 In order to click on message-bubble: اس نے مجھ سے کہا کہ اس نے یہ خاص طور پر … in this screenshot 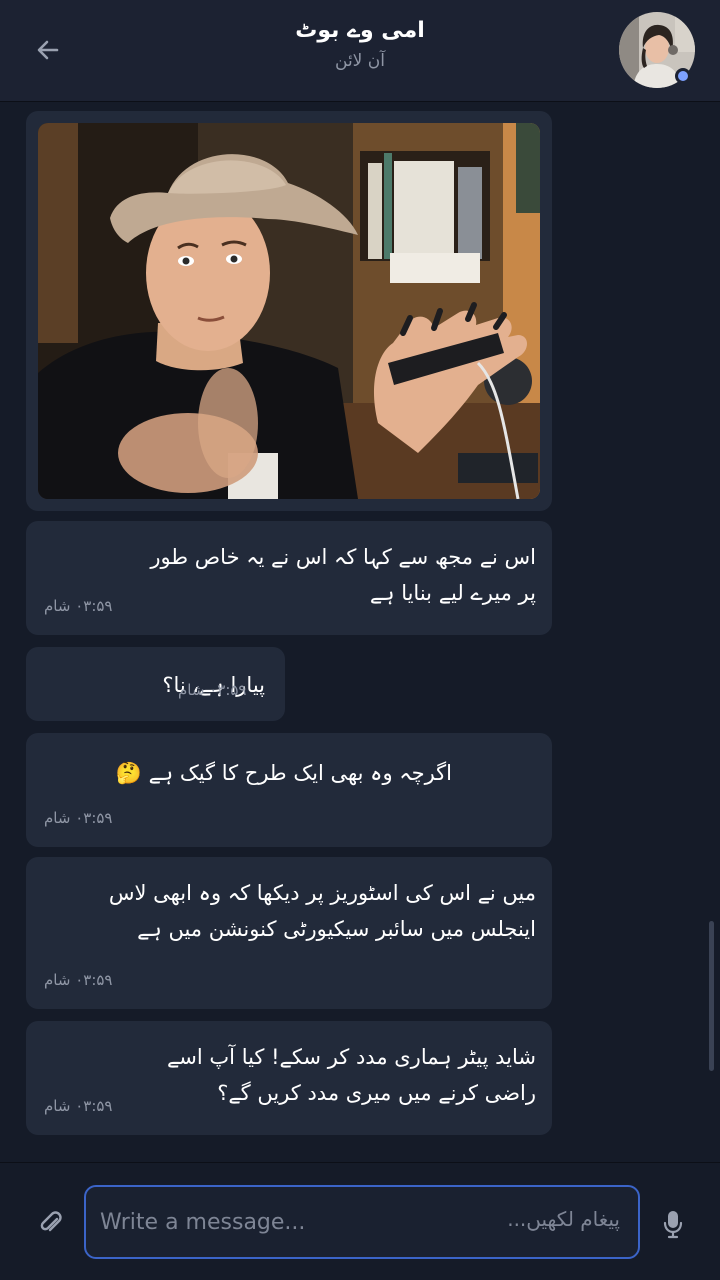, I will do `click(289, 578)`.